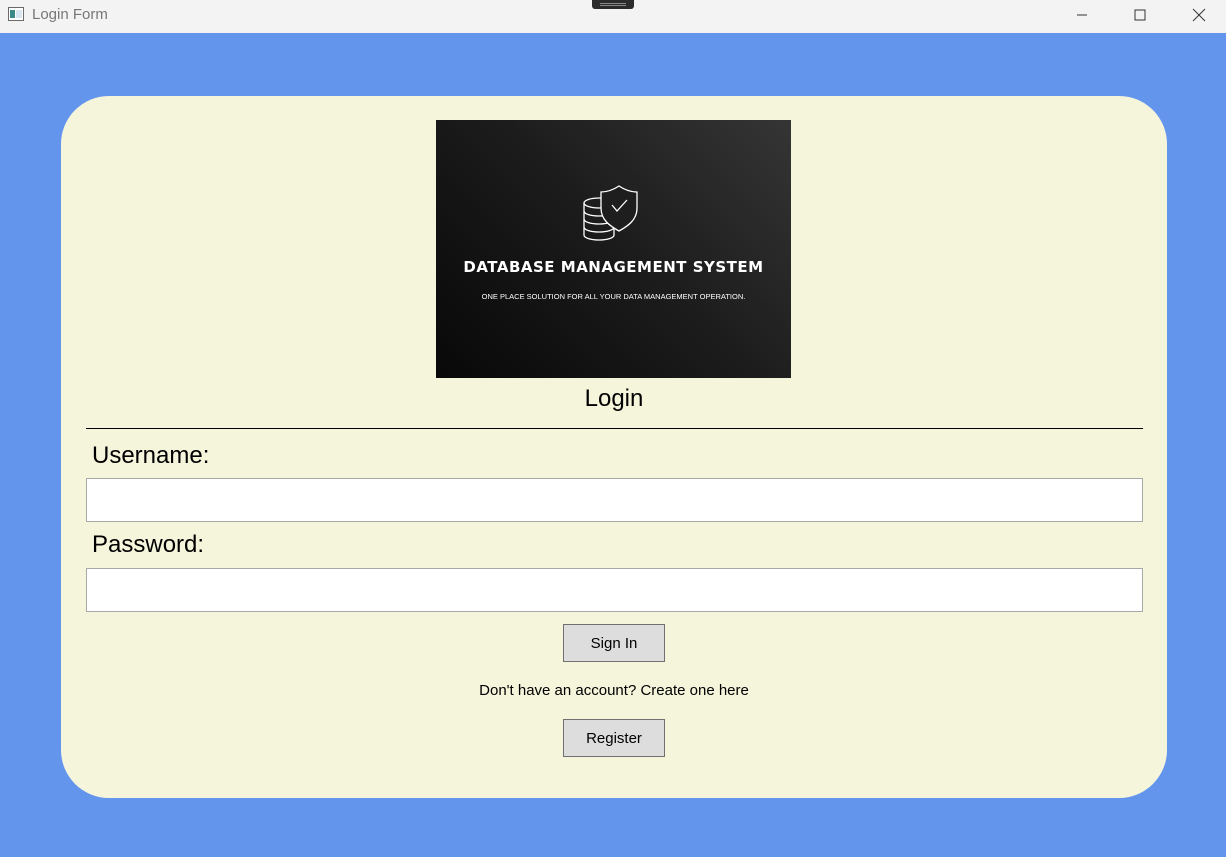 This screenshot has width=1226, height=857. I want to click on close-icon, so click(1199, 15).